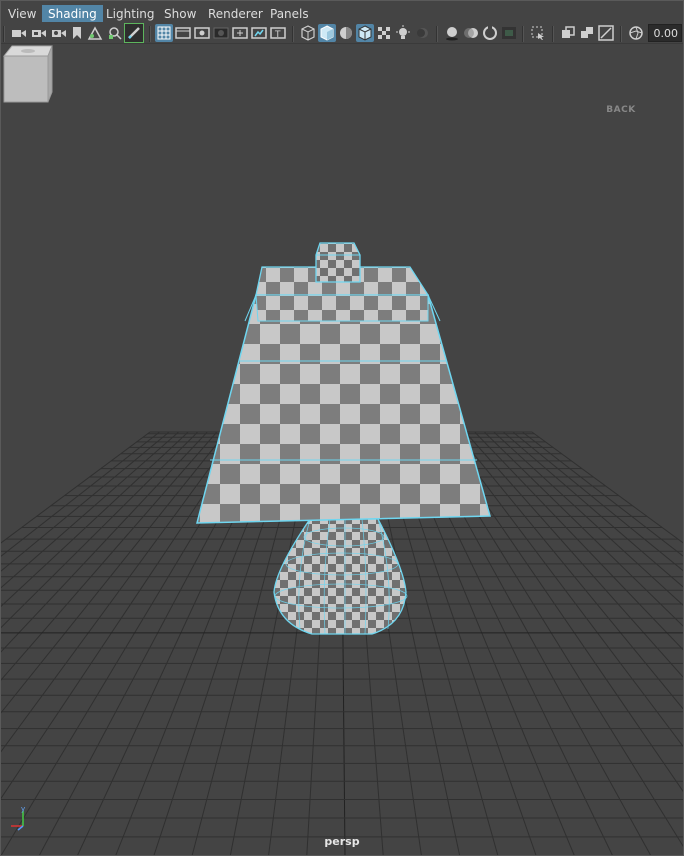  Describe the element at coordinates (606, 33) in the screenshot. I see `xray-active-icon` at that location.